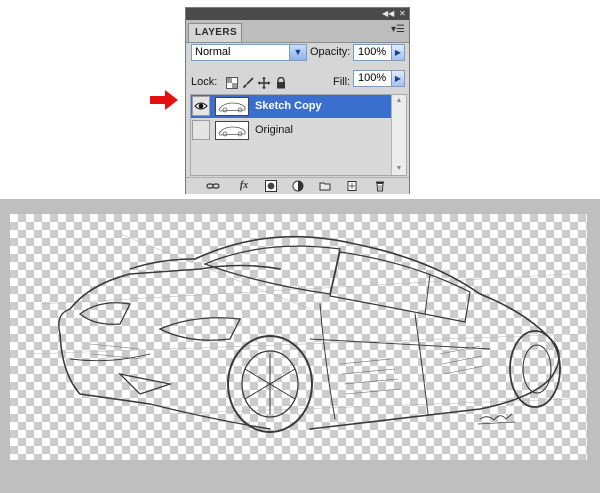  I want to click on layer-list: Sketch Copy Original ▲ ▼, so click(298, 135).